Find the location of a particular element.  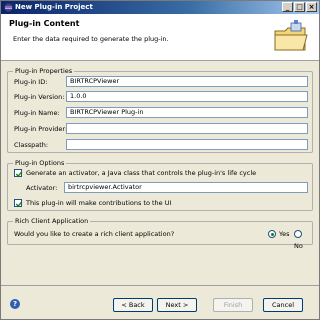

plugin-provider-label: Plug-in Provider: is located at coordinates (41, 129).